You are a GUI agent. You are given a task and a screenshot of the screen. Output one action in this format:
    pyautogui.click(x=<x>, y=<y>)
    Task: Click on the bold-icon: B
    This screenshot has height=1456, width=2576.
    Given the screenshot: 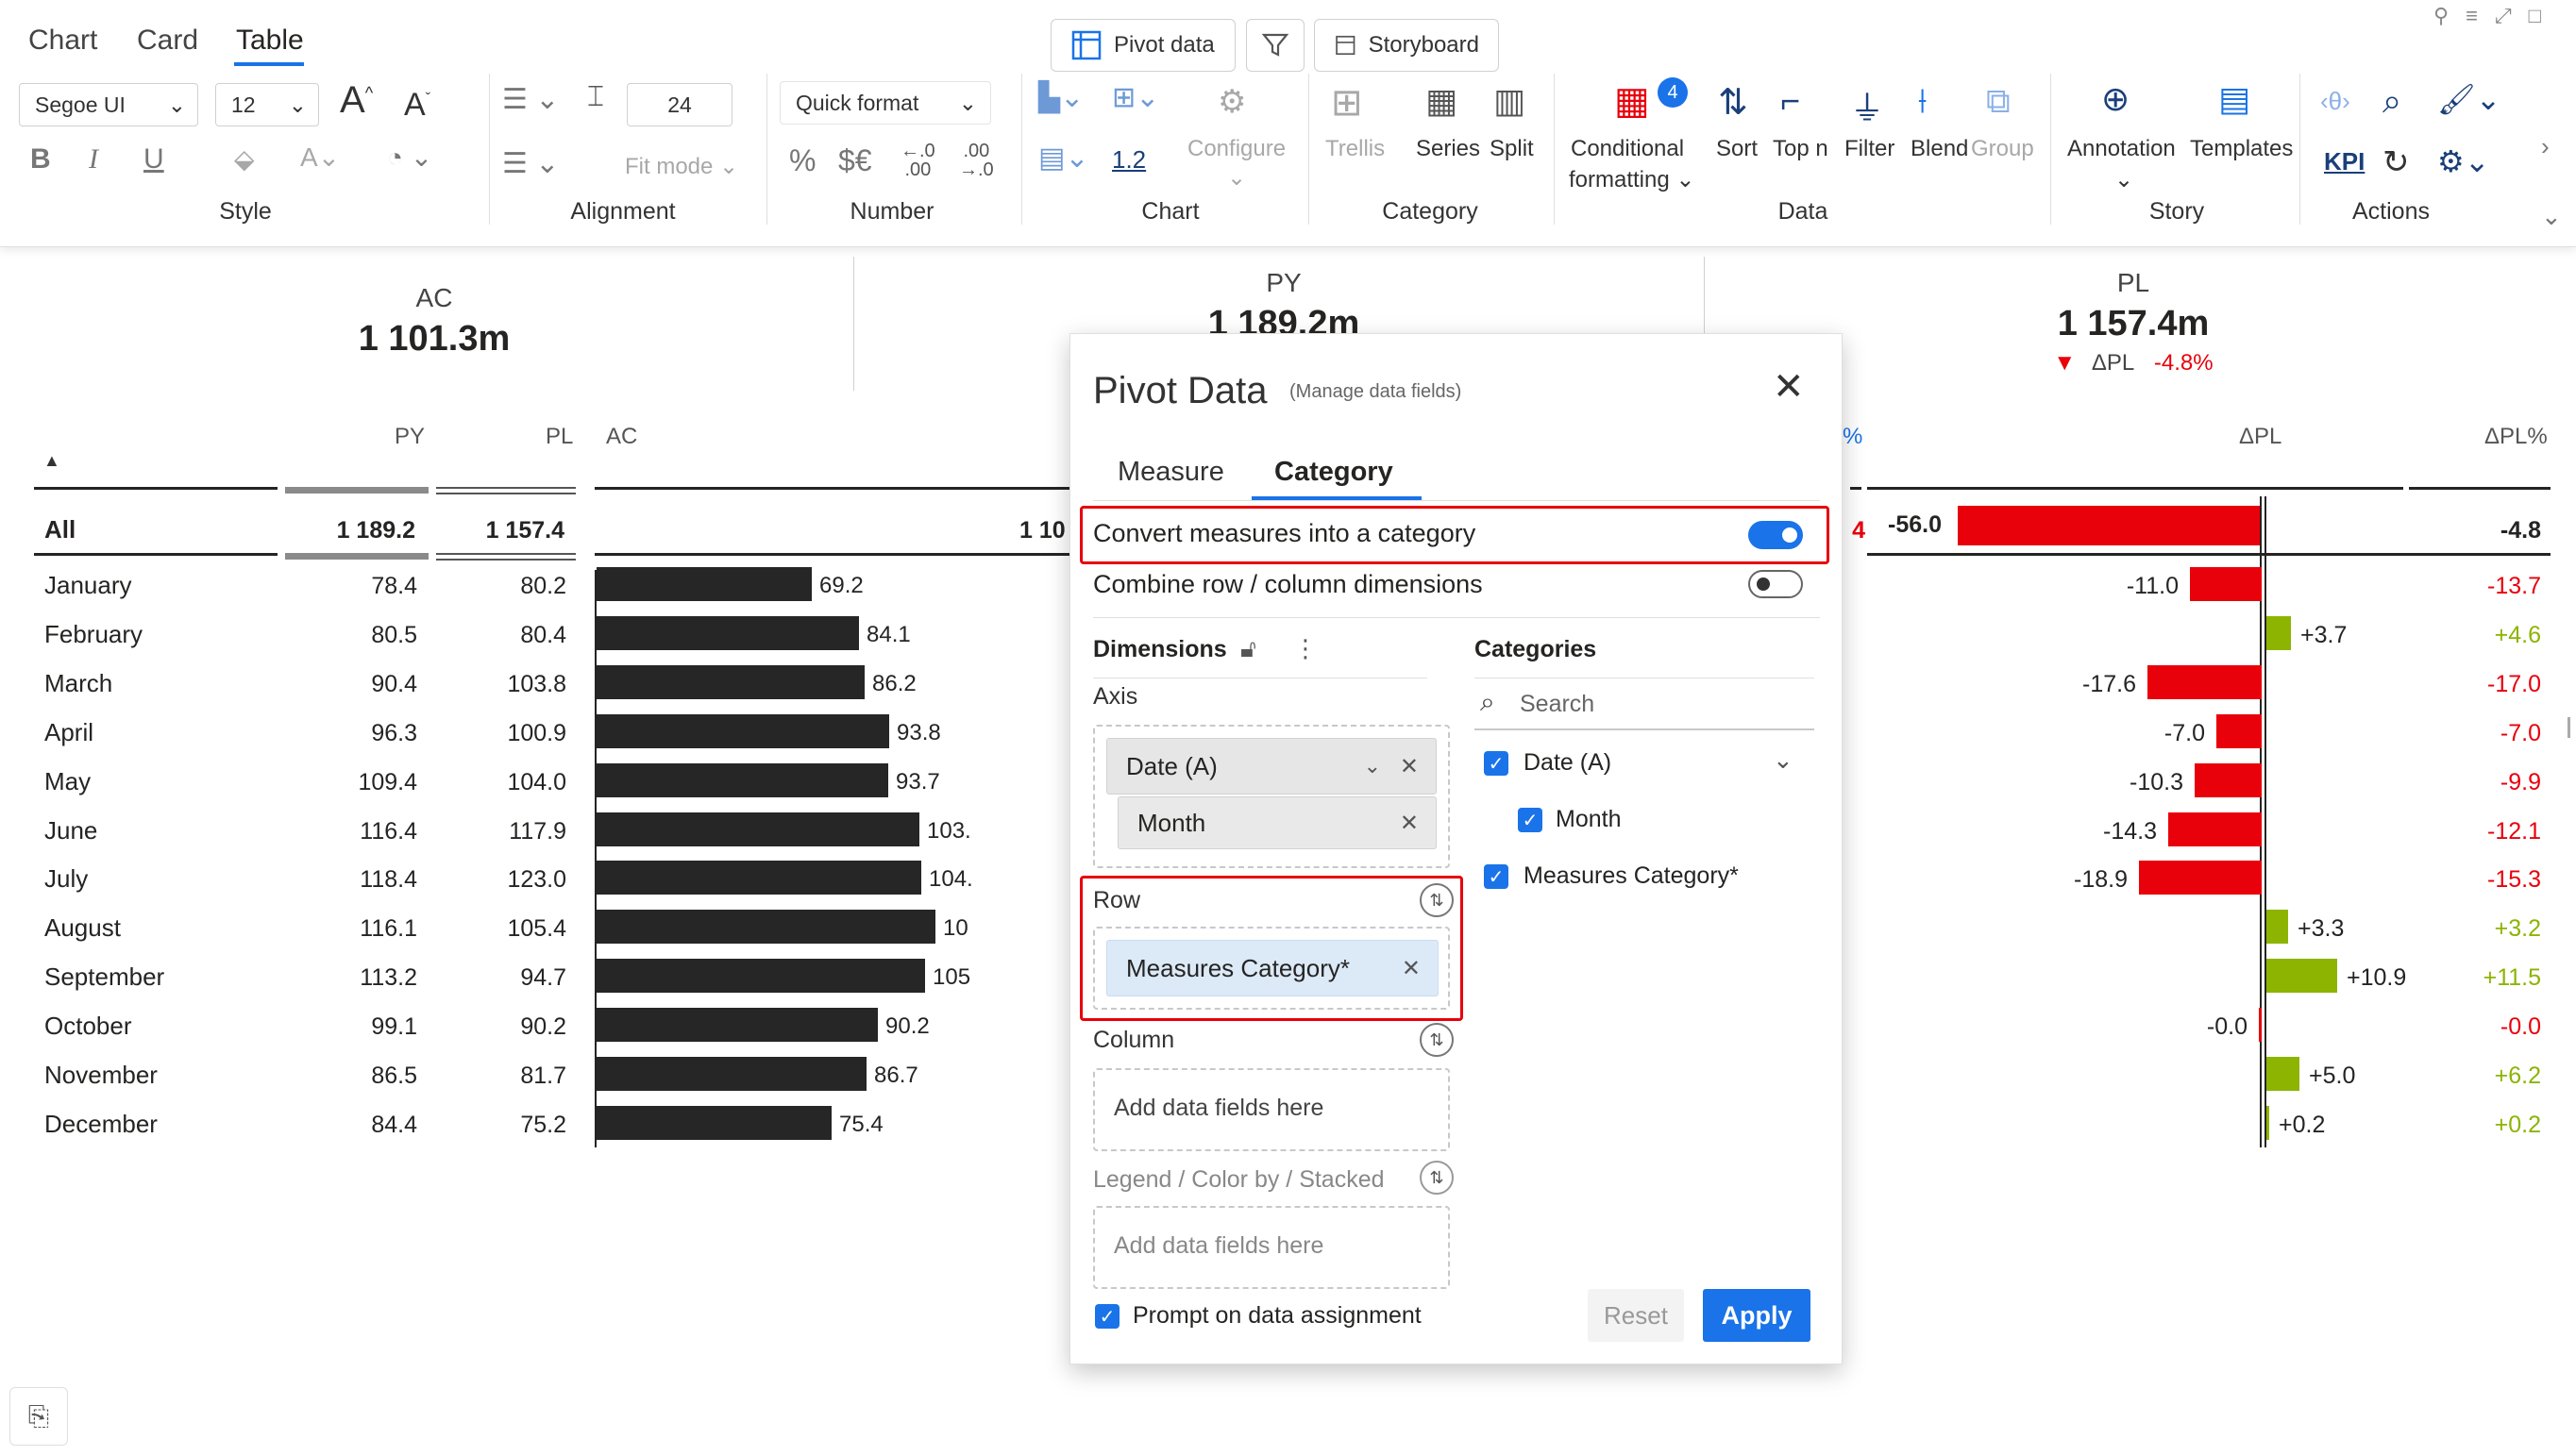 What is the action you would take?
    pyautogui.click(x=41, y=159)
    